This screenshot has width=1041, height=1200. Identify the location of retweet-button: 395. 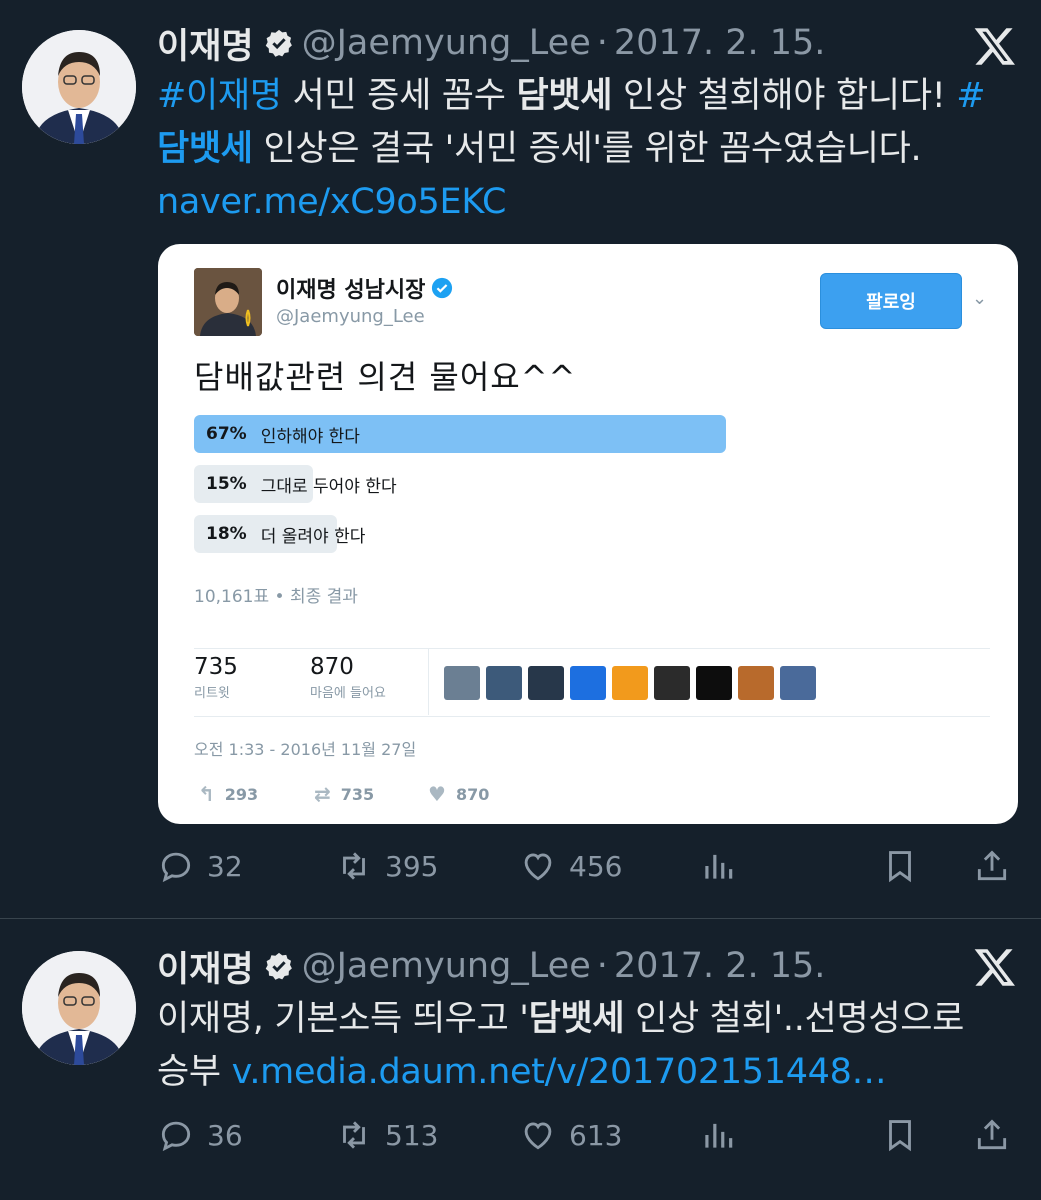
(386, 866).